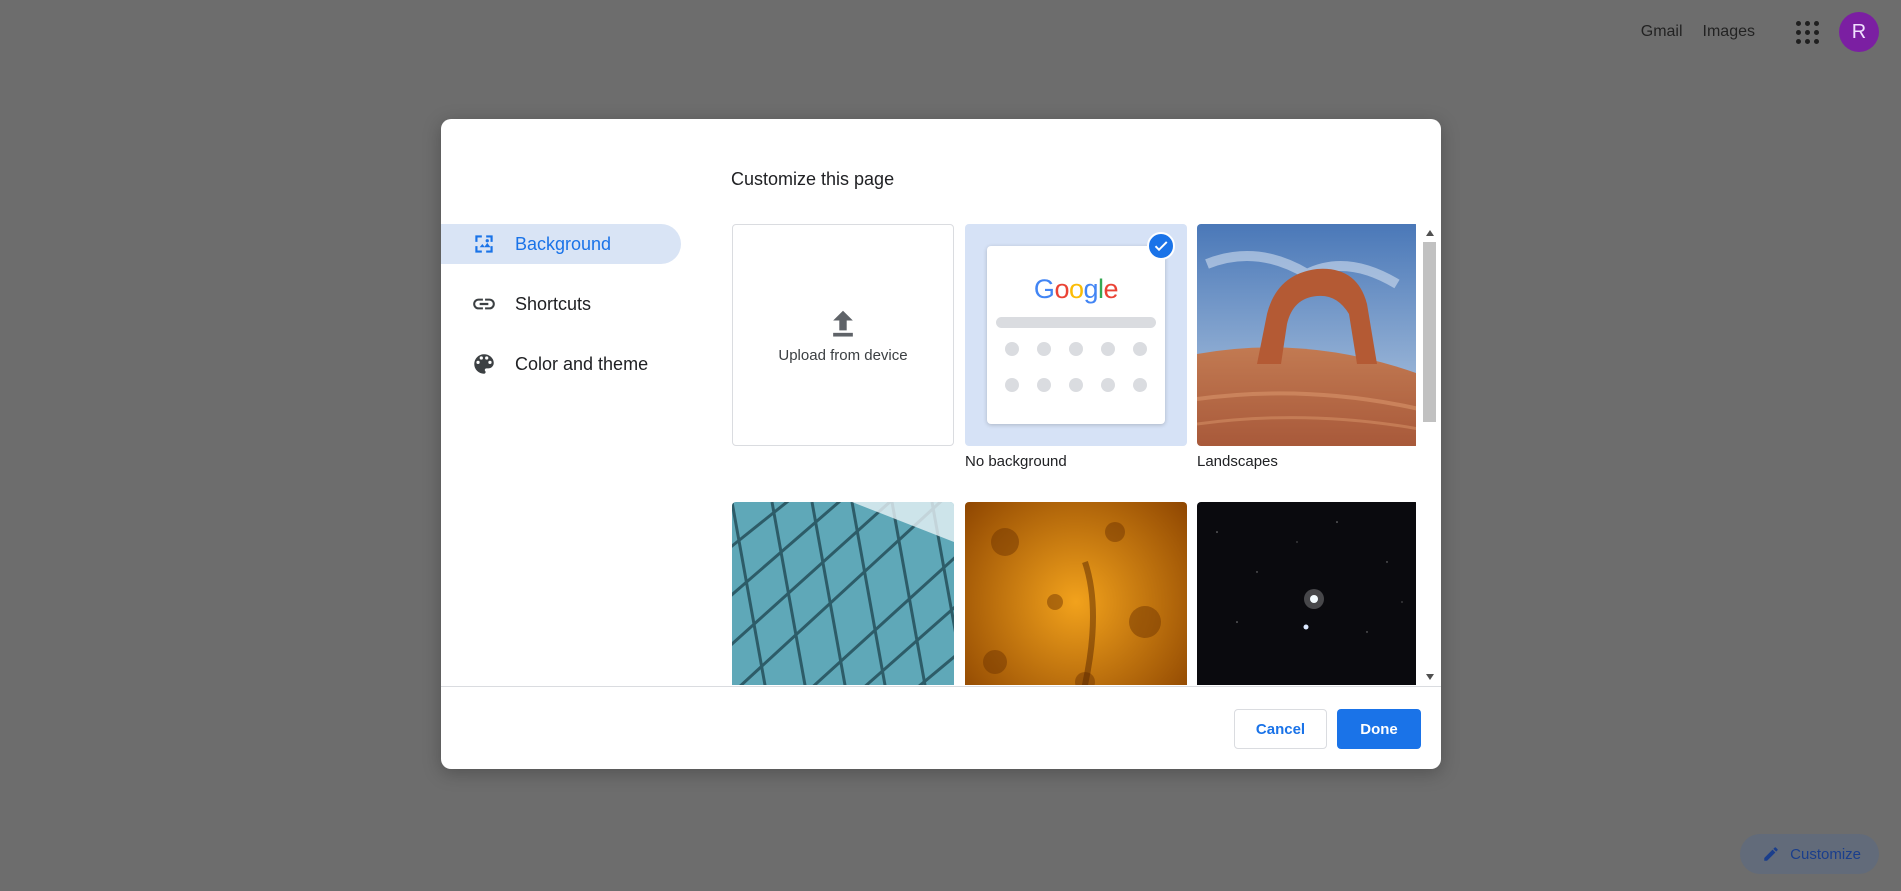 This screenshot has width=1901, height=891. Describe the element at coordinates (1825, 854) in the screenshot. I see `customize-label: Customize` at that location.